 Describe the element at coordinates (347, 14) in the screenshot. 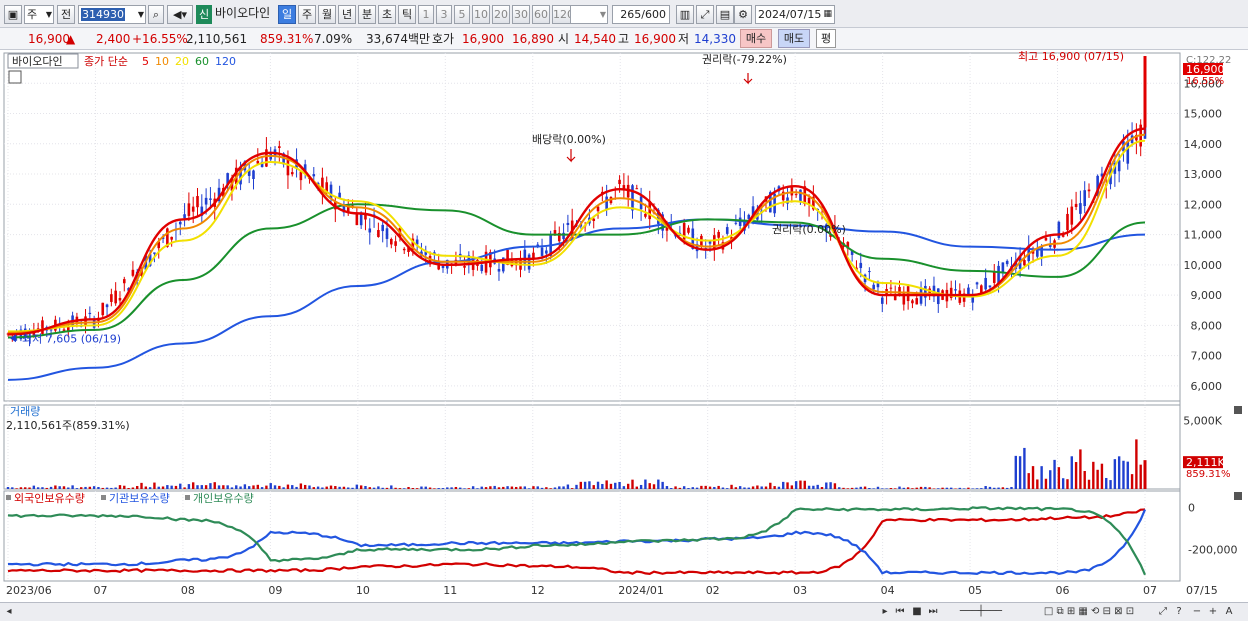

I see `period-tab-3: 년` at that location.